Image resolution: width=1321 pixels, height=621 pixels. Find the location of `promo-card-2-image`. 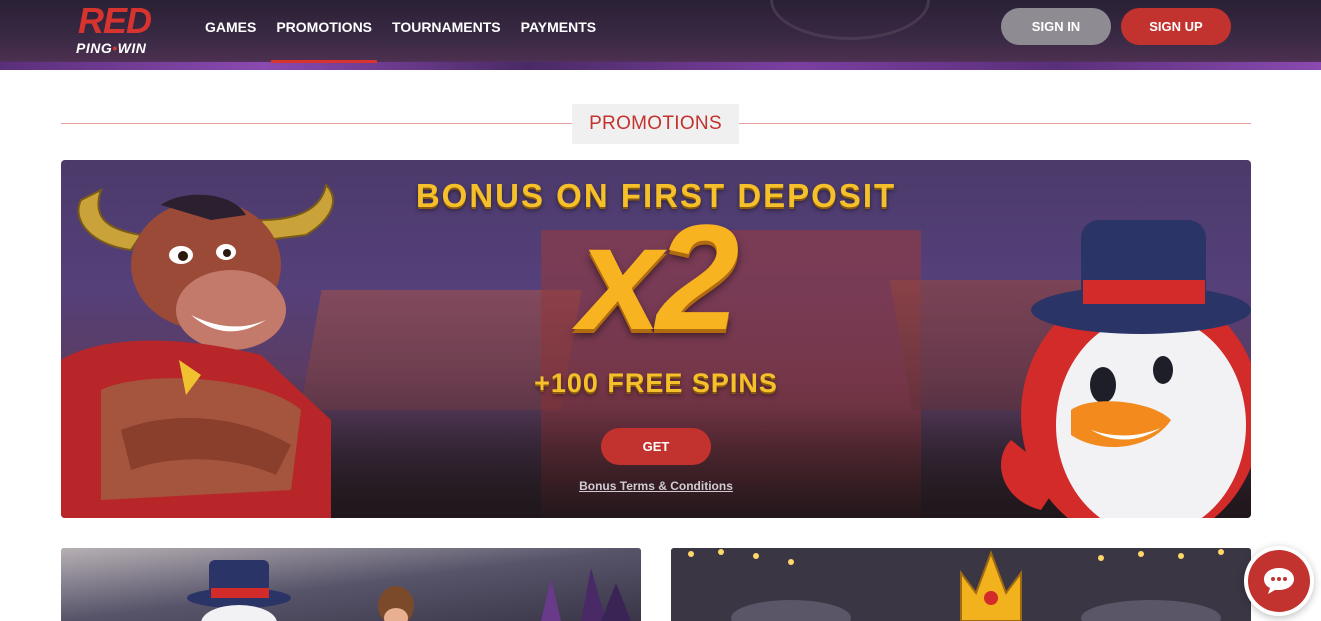

promo-card-2-image is located at coordinates (961, 584).